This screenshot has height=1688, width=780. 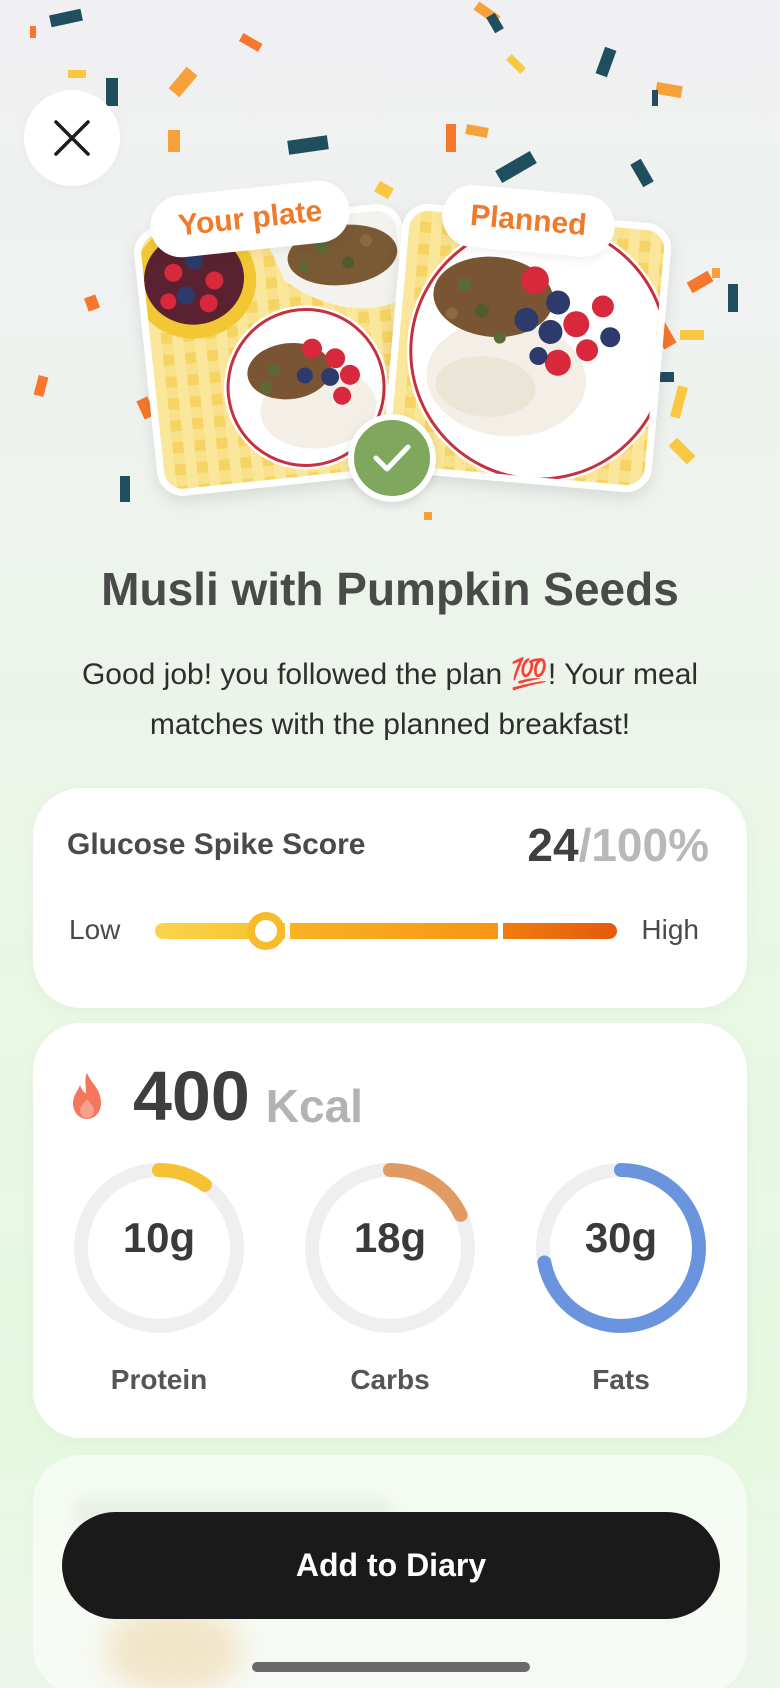 I want to click on glucose-card: Glucose Spike Score 24/100% Low High, so click(x=390, y=898).